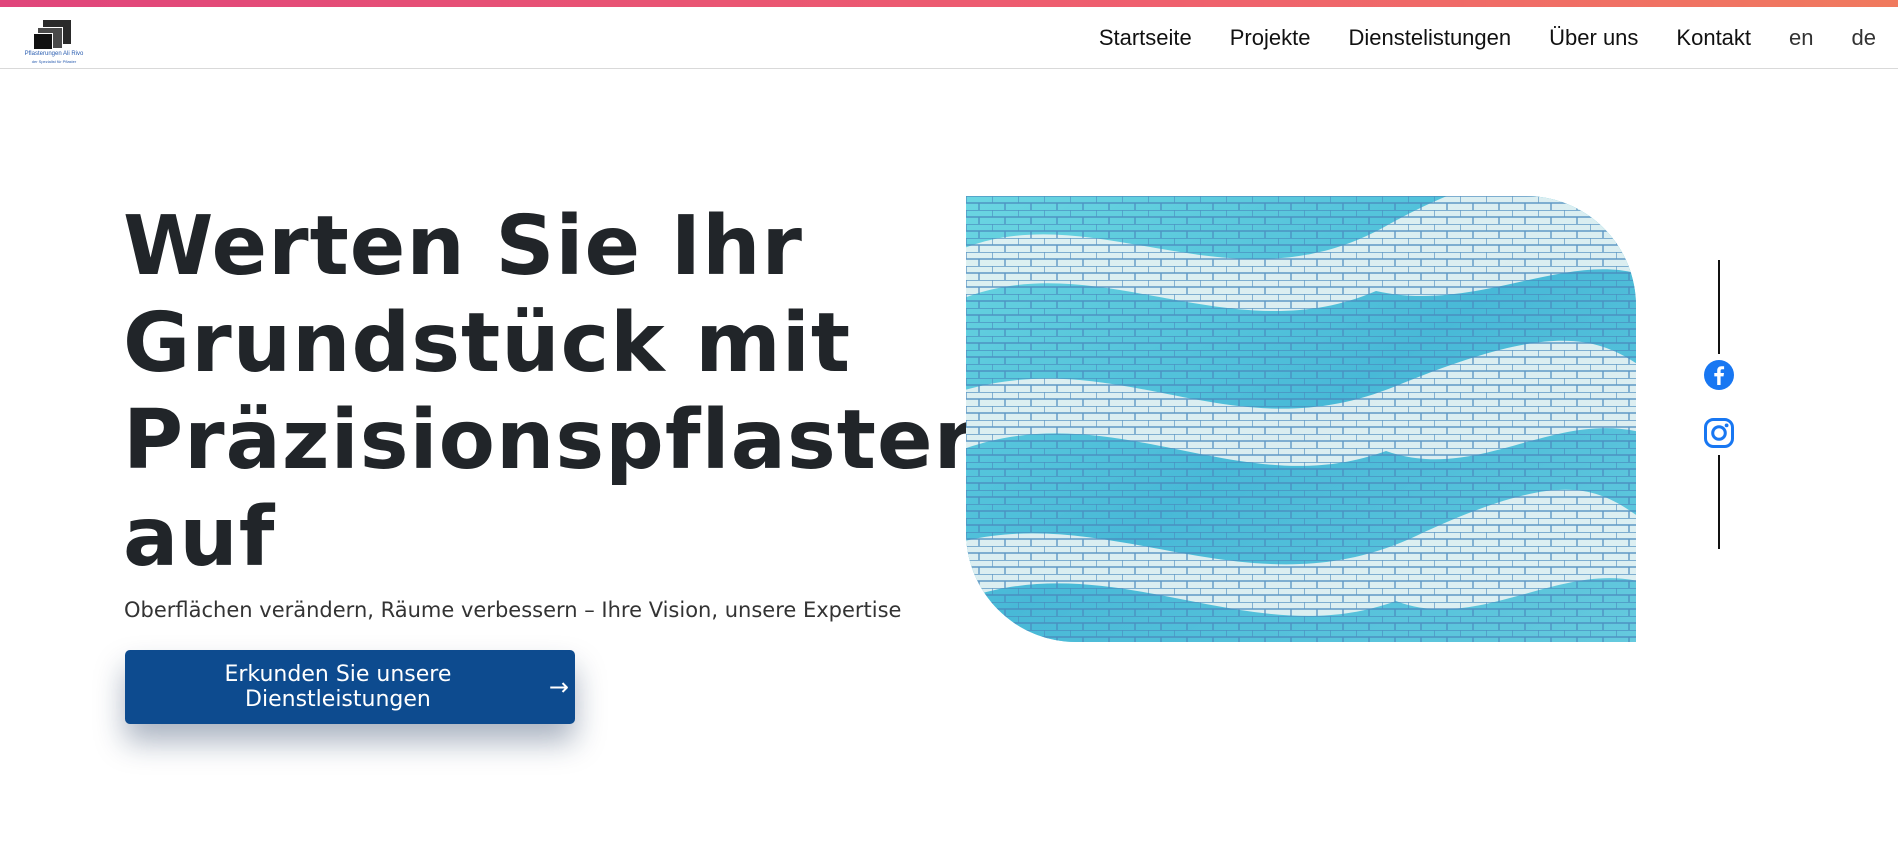  Describe the element at coordinates (1145, 38) in the screenshot. I see `nav-link-startseite: Startseite` at that location.